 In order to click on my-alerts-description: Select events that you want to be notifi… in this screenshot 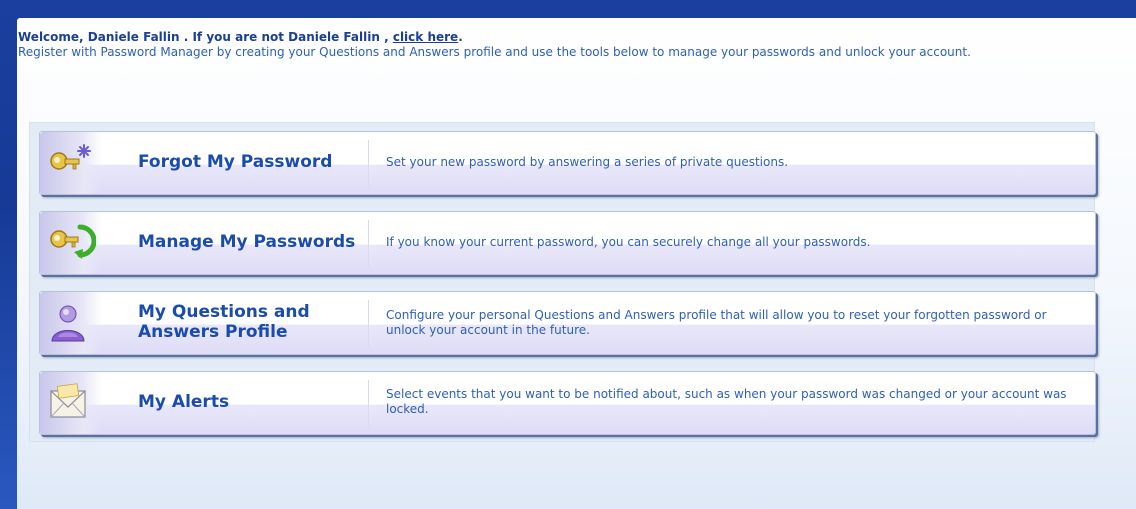, I will do `click(726, 401)`.